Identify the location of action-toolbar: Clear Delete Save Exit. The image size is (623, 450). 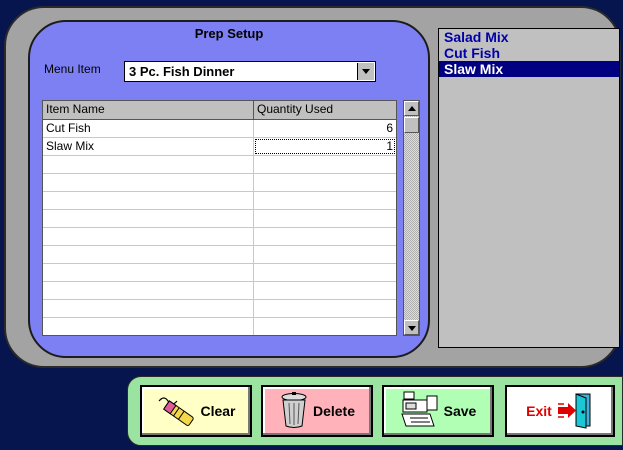
(375, 411).